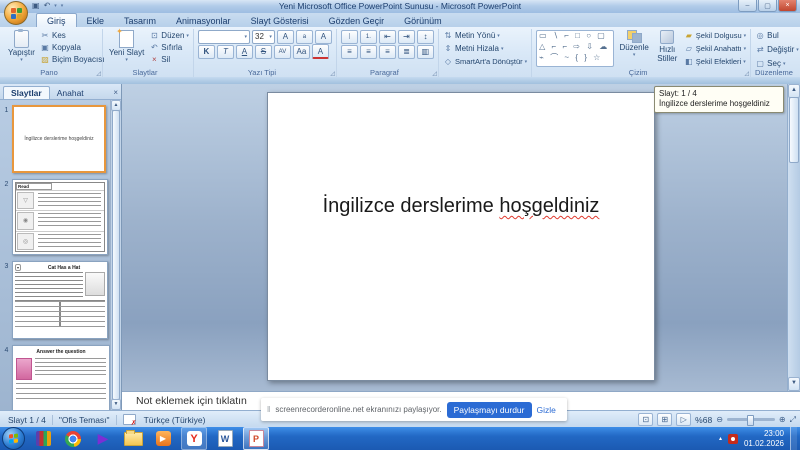 The width and height of the screenshot is (800, 450). I want to click on taskbar-explorer, so click(133, 438).